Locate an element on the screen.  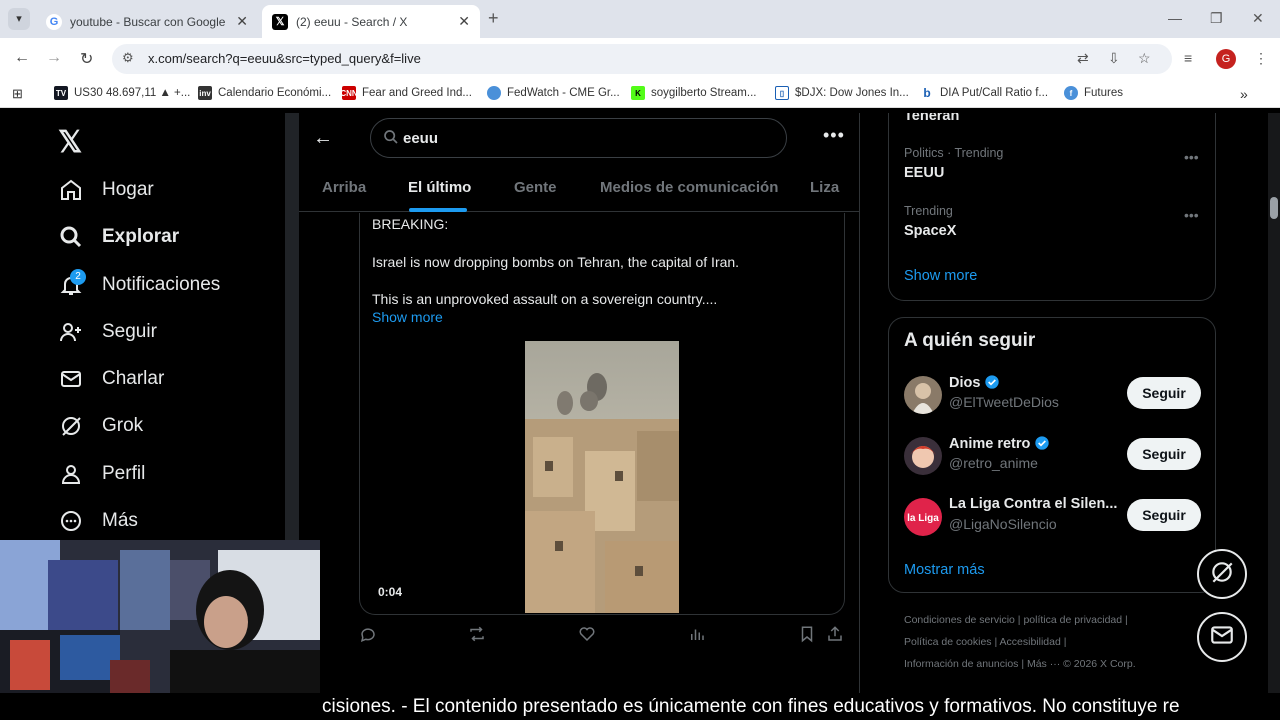
repost-icon is located at coordinates (477, 636).